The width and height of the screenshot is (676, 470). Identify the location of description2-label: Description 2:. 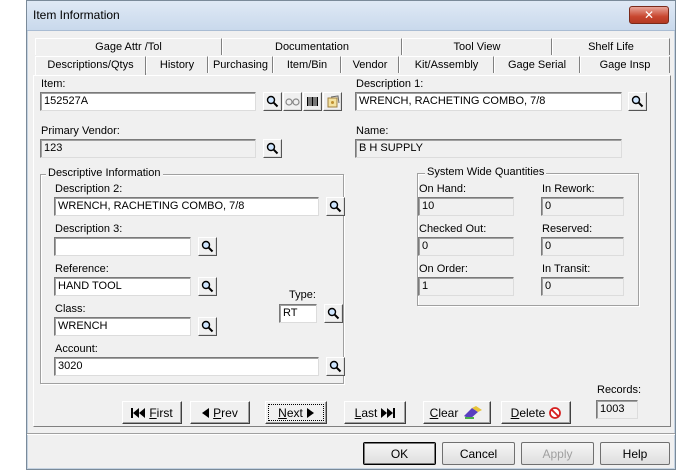
(89, 189).